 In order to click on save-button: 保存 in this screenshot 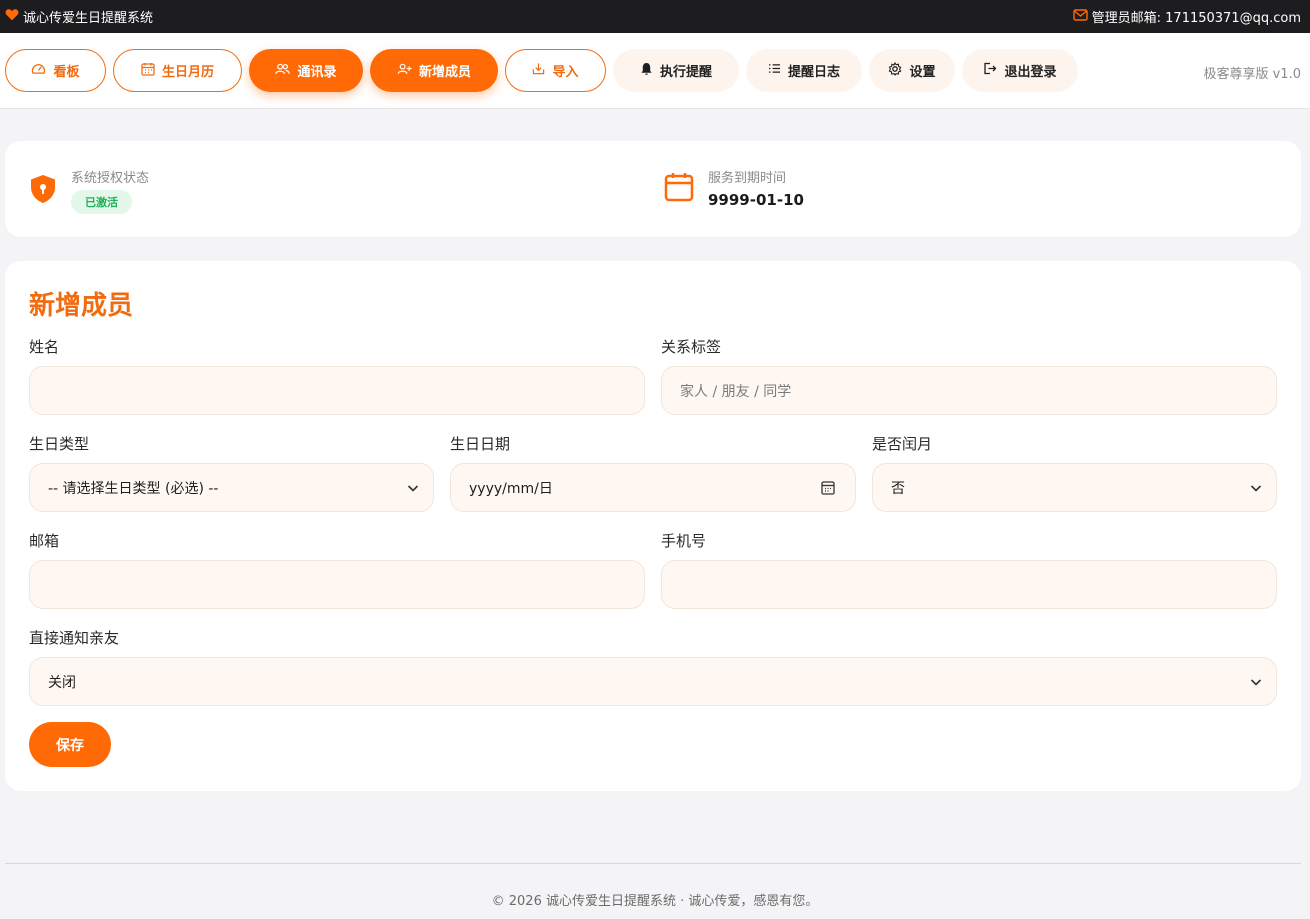, I will do `click(70, 744)`.